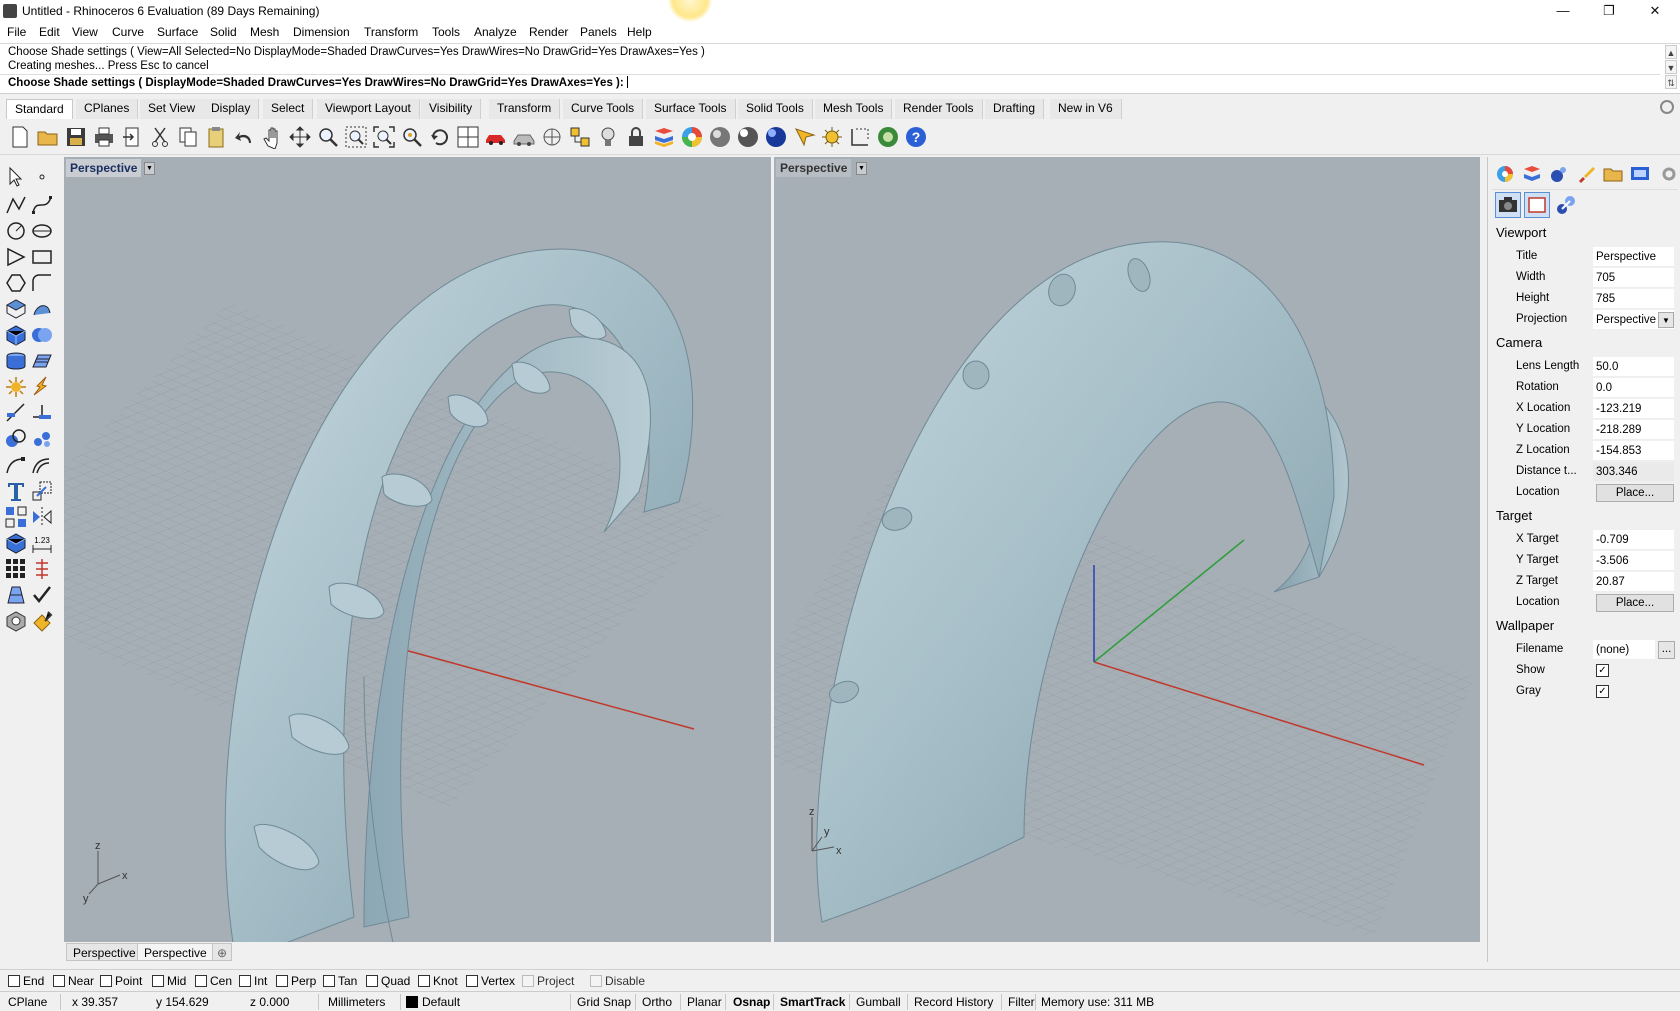 Image resolution: width=1680 pixels, height=1011 pixels. What do you see at coordinates (16, 309) in the screenshot?
I see `surface-corner-icon` at bounding box center [16, 309].